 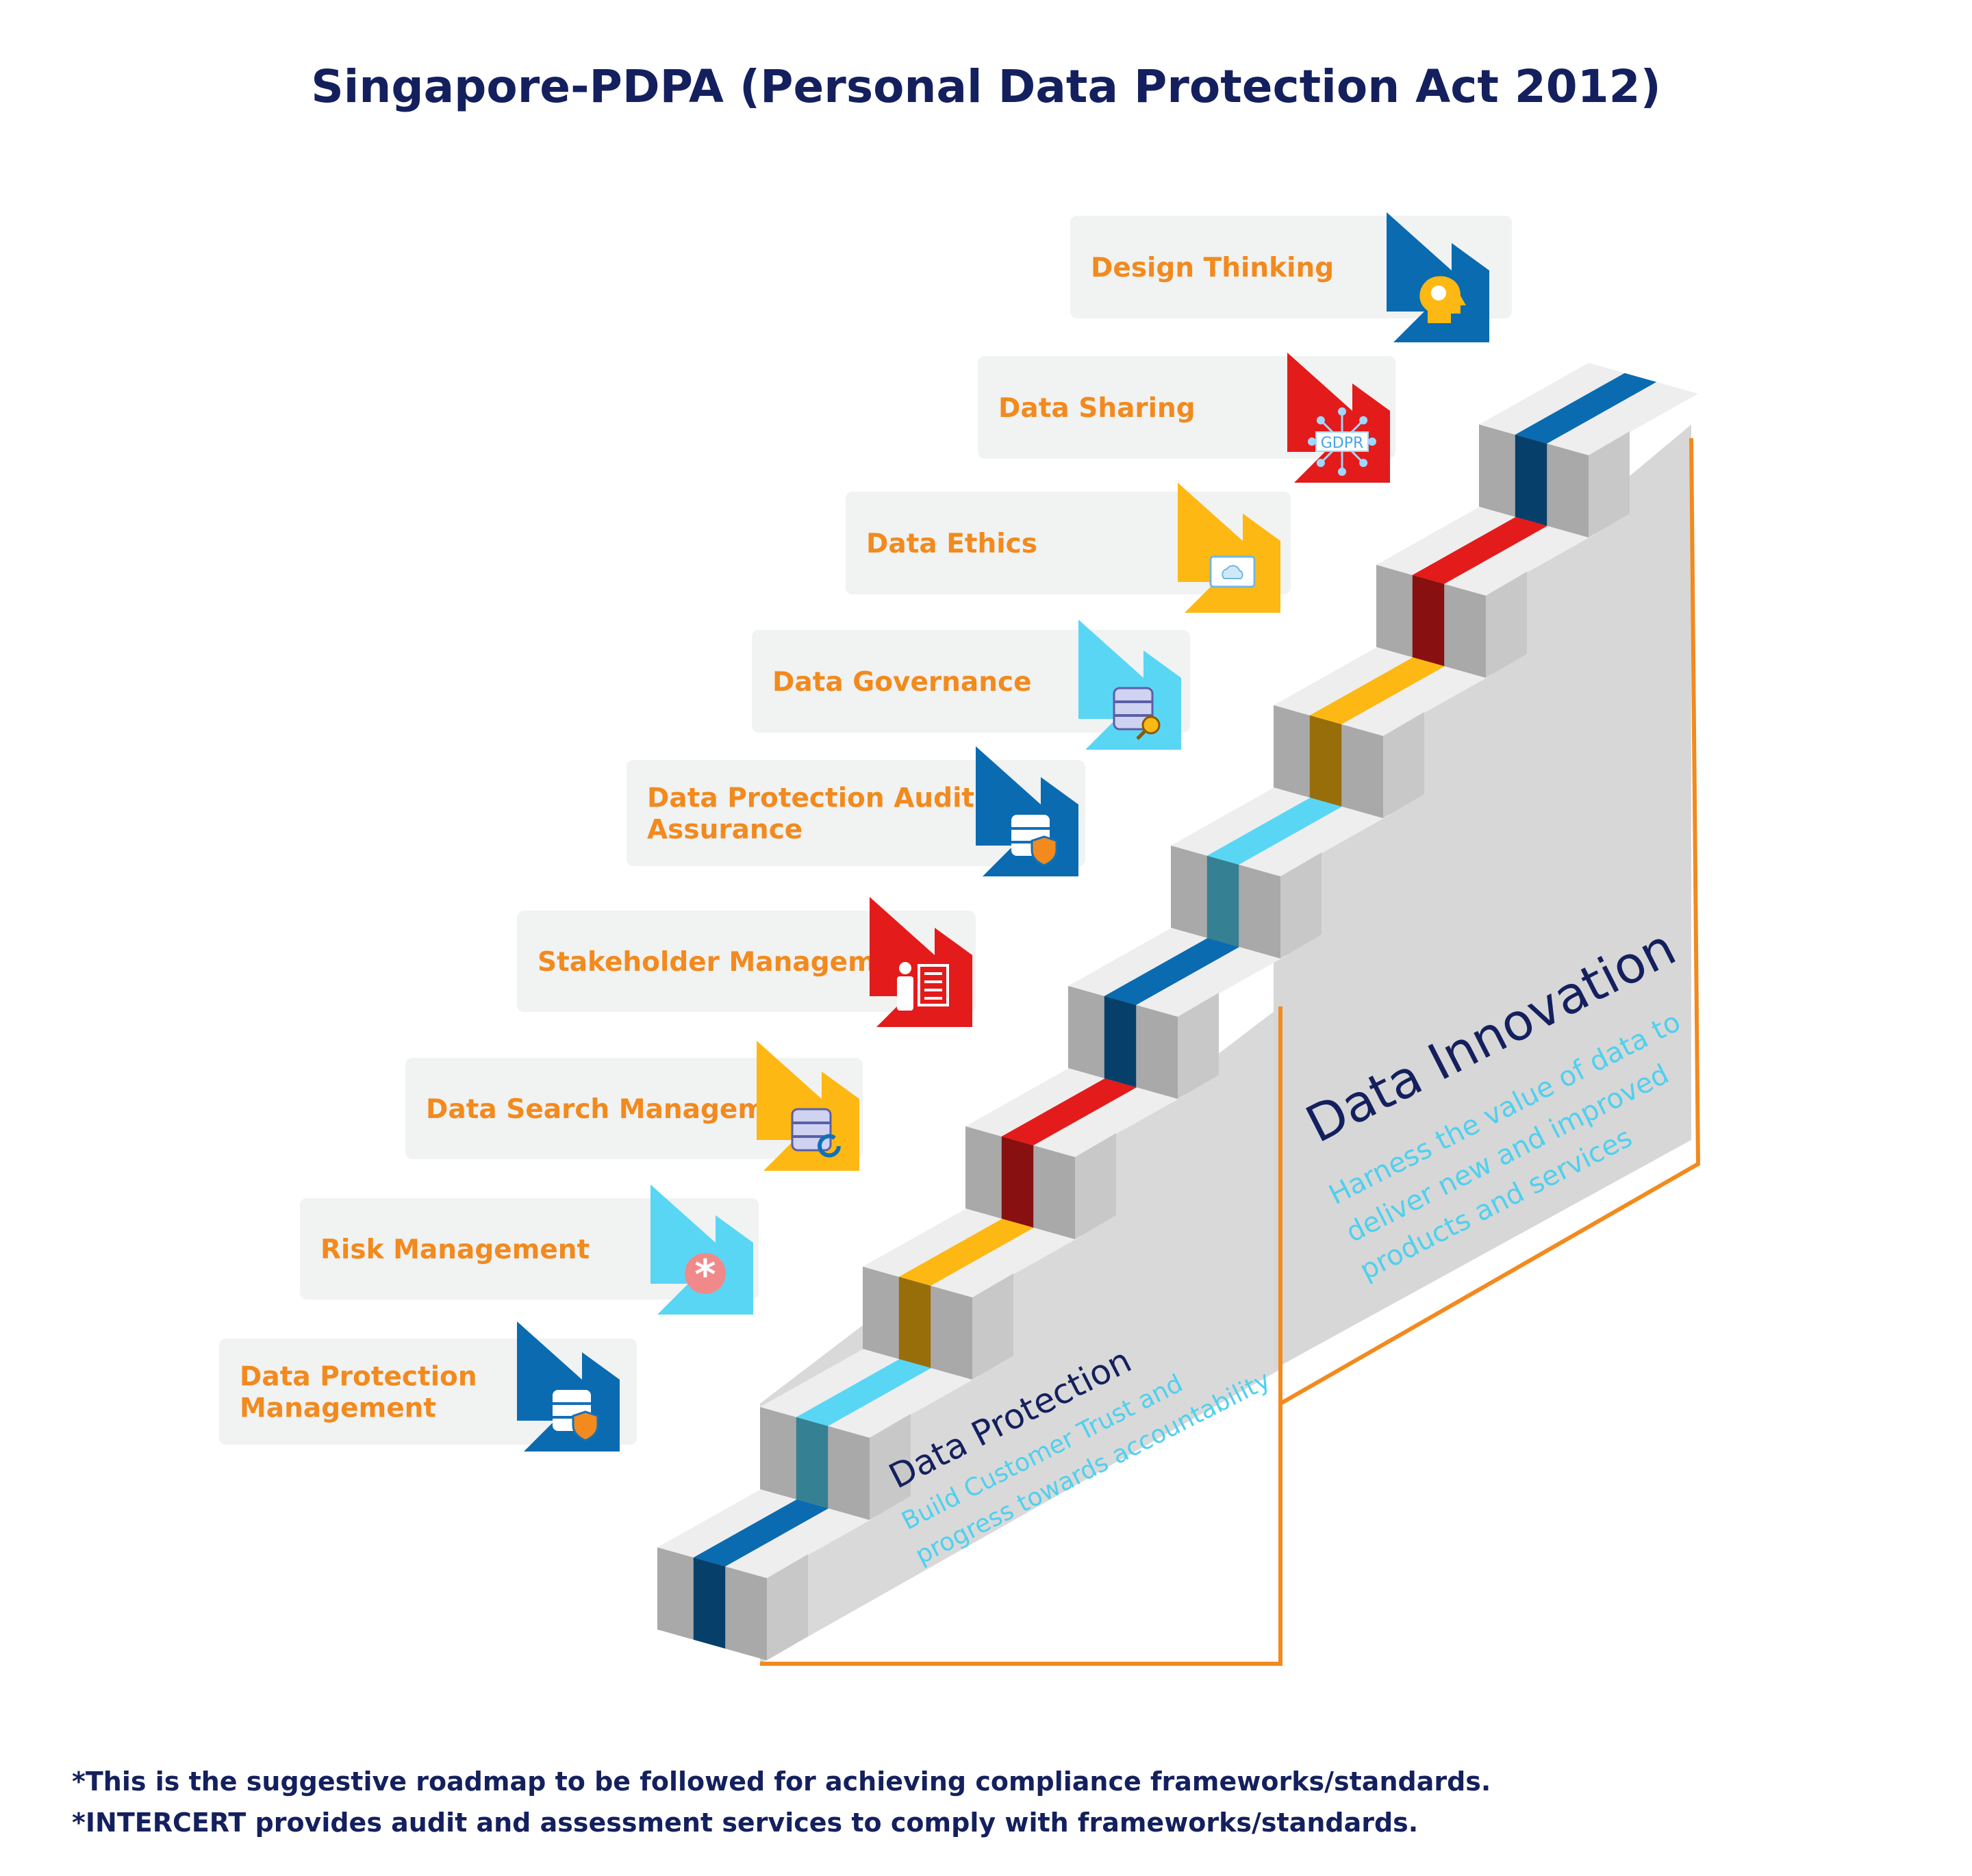 What do you see at coordinates (705, 1275) in the screenshot?
I see `asterisk-glyph: *` at bounding box center [705, 1275].